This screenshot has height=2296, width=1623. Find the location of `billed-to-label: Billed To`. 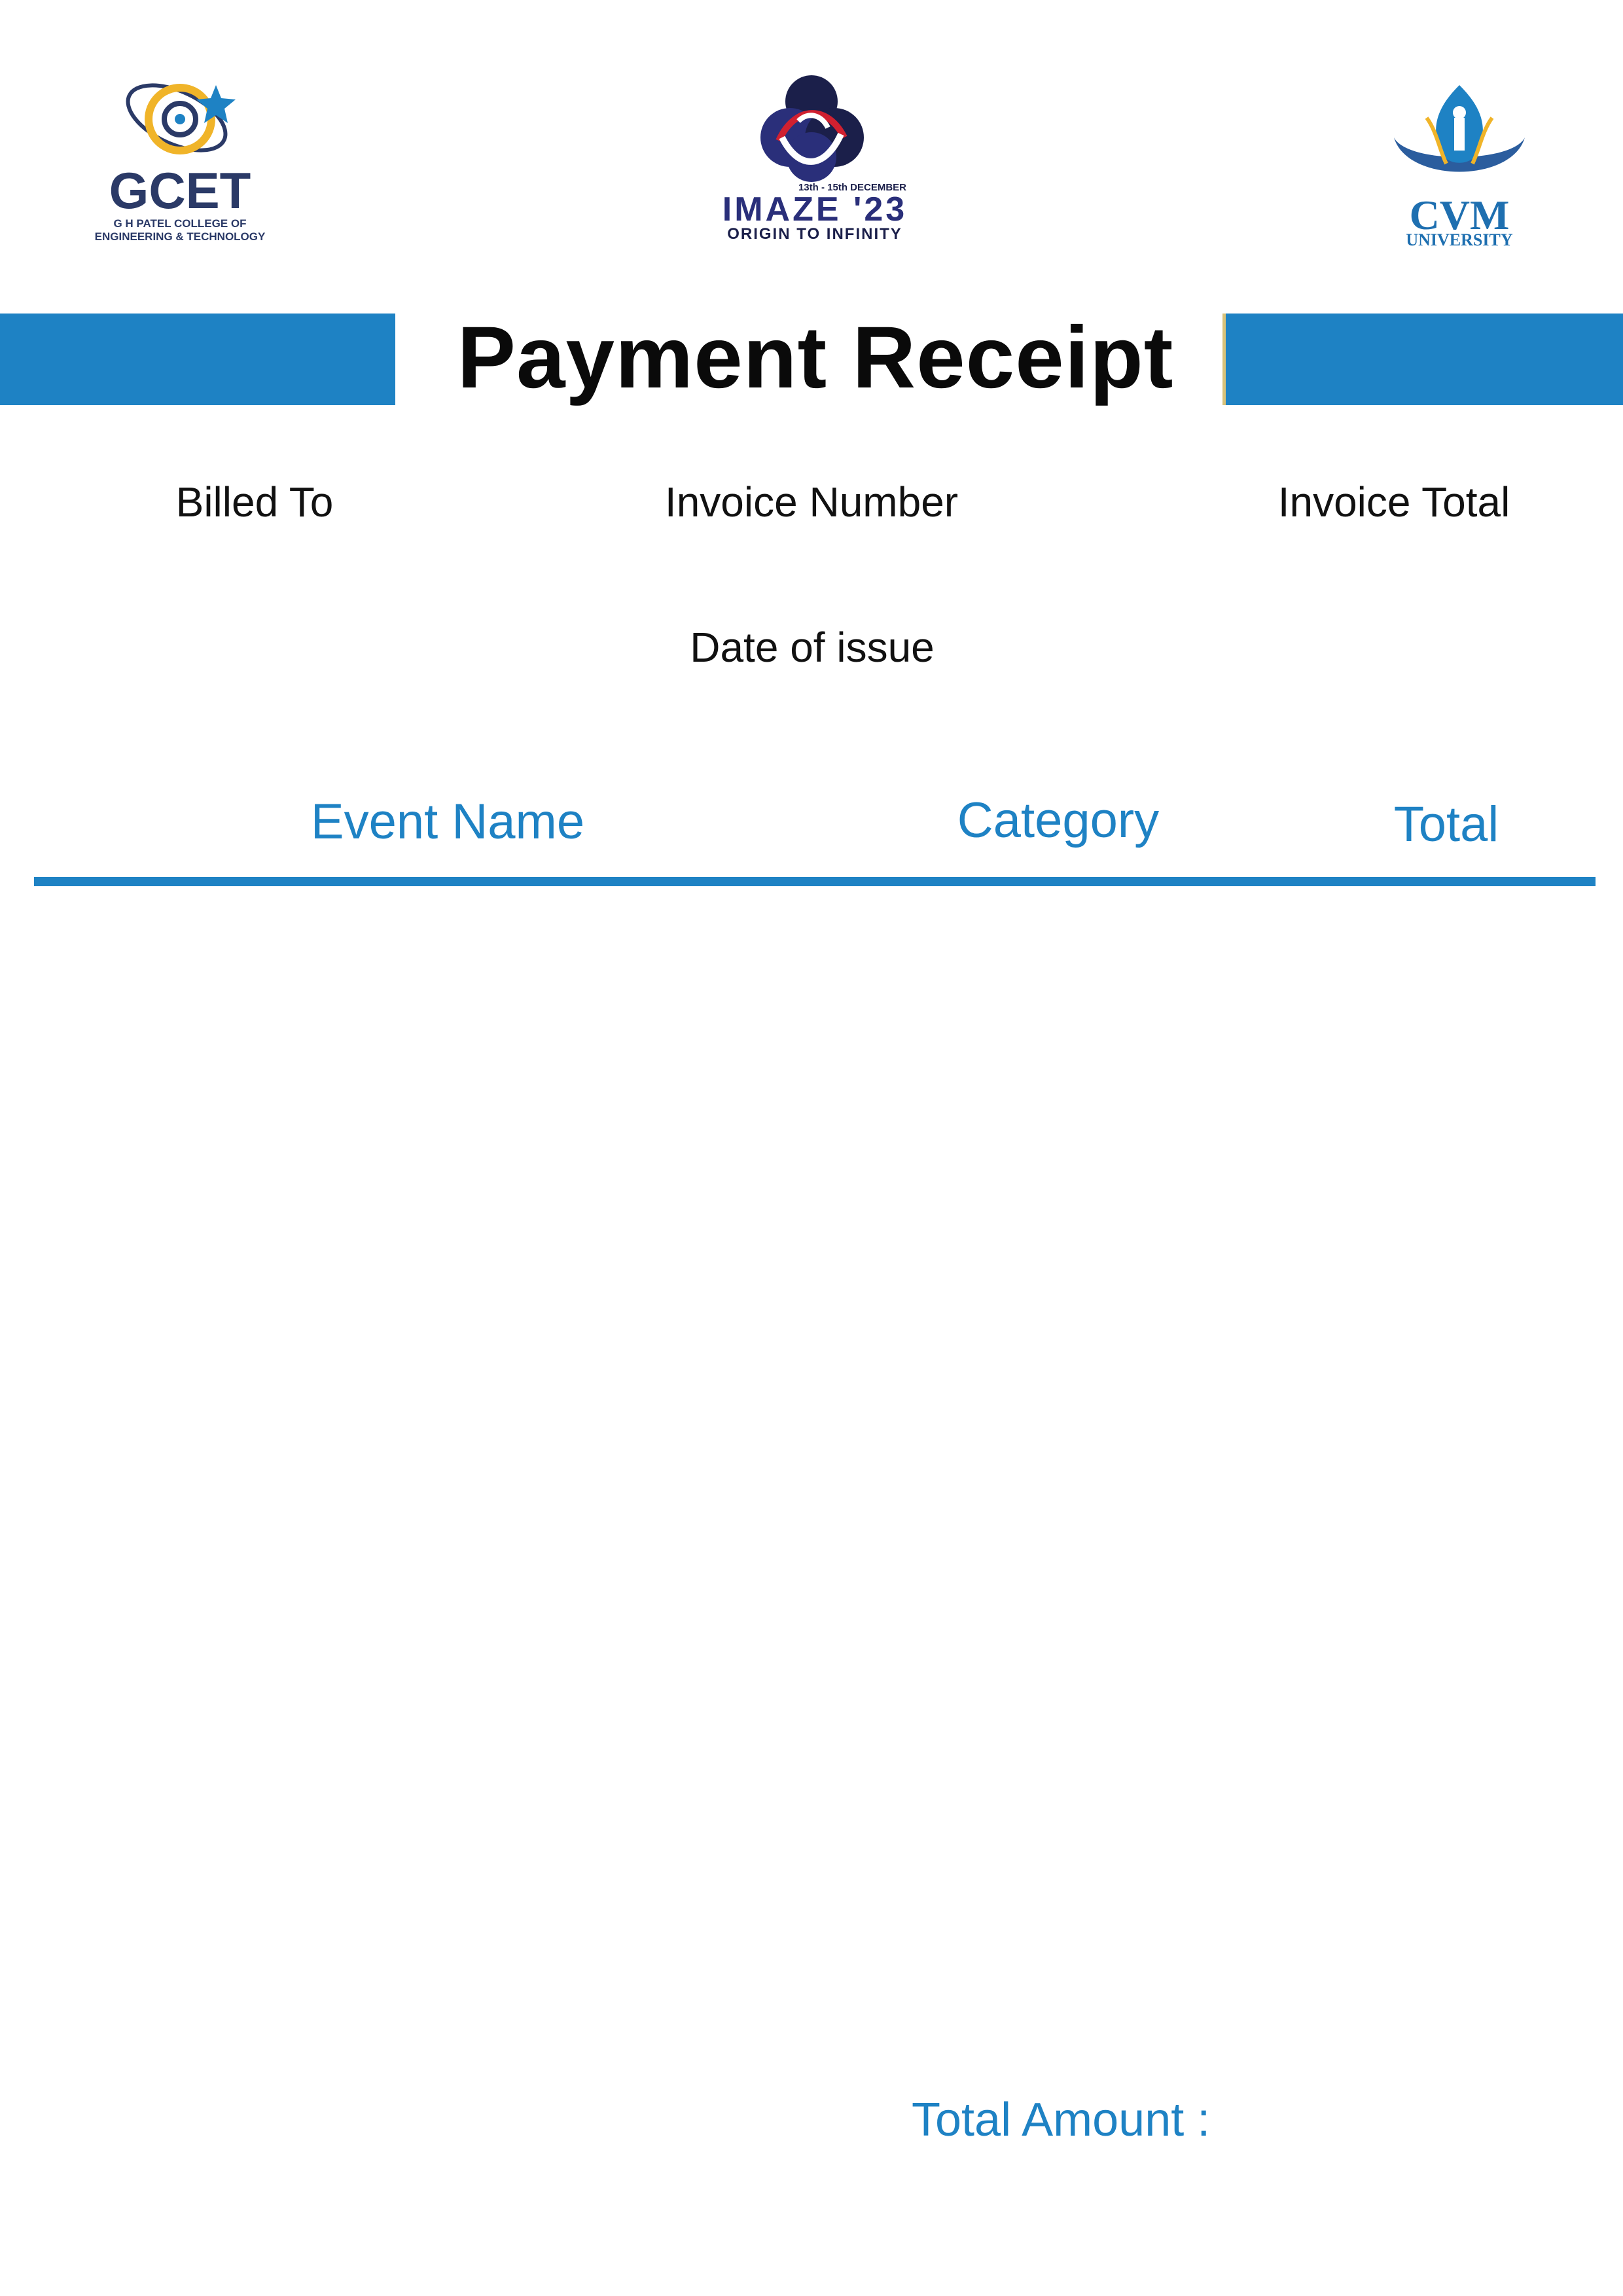

billed-to-label: Billed To is located at coordinates (255, 502).